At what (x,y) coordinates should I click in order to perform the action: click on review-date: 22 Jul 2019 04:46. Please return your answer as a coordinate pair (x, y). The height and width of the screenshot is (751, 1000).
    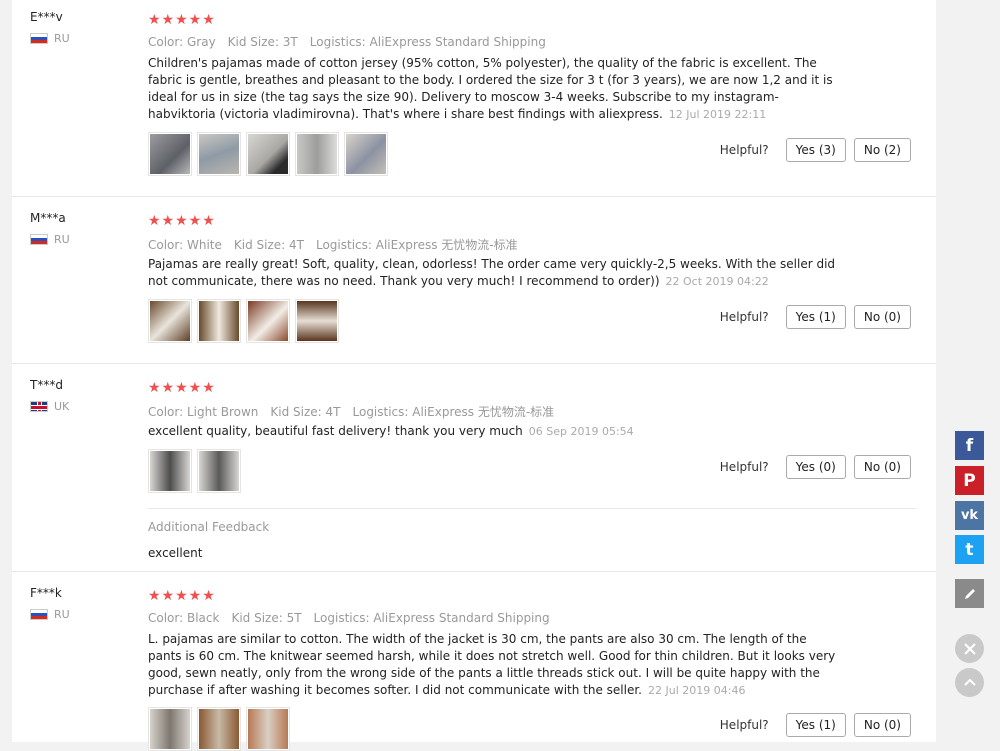
    Looking at the image, I should click on (697, 690).